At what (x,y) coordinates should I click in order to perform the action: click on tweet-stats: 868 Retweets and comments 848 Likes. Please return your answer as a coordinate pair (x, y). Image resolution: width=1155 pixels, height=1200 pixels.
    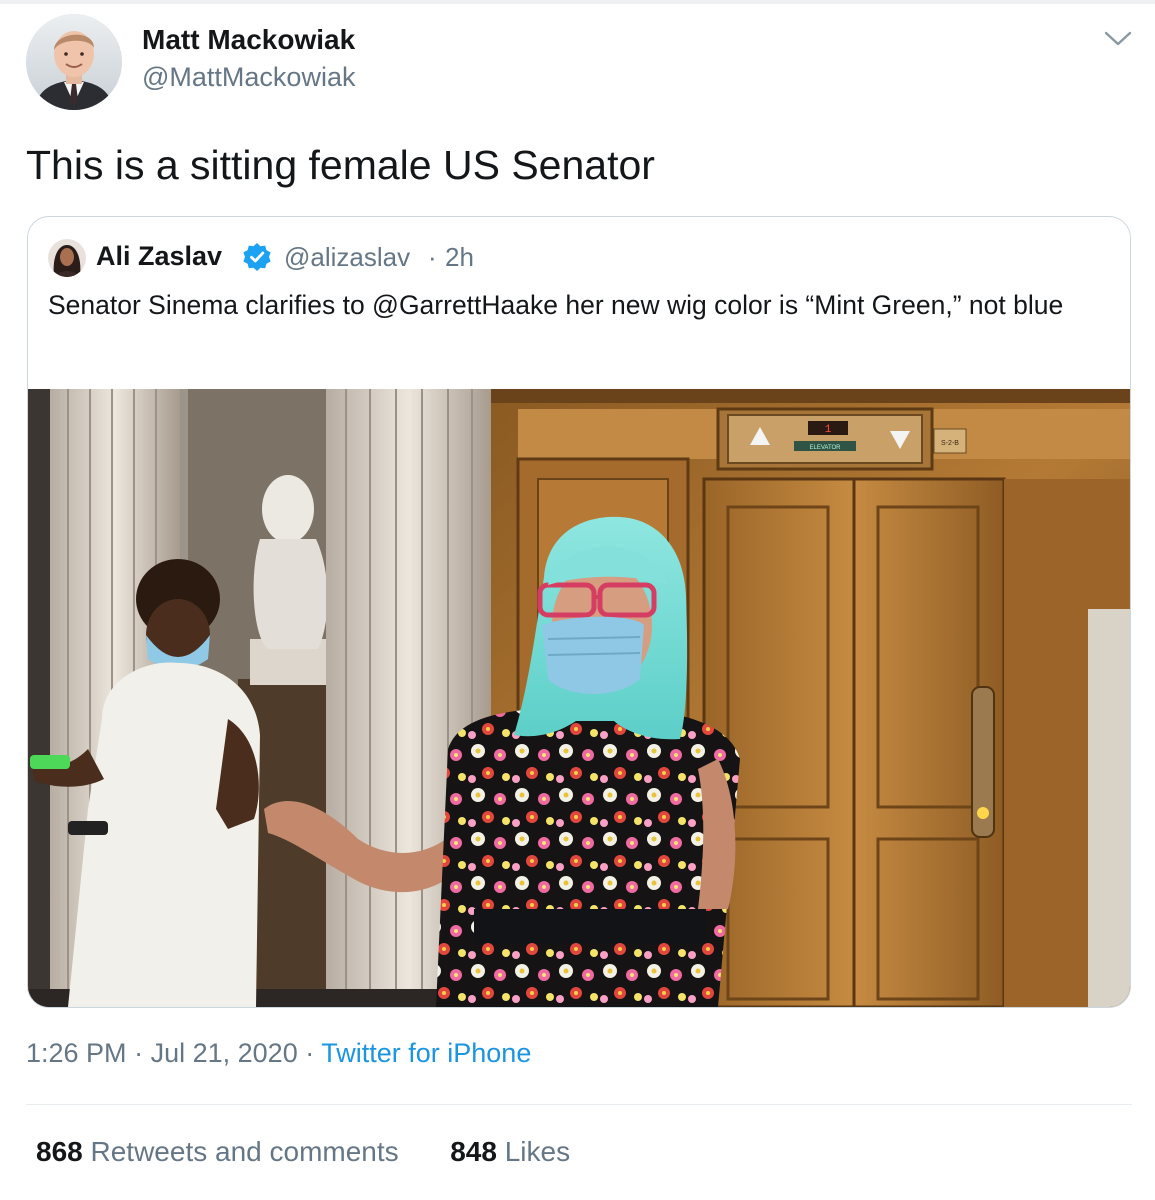
    Looking at the image, I should click on (303, 1152).